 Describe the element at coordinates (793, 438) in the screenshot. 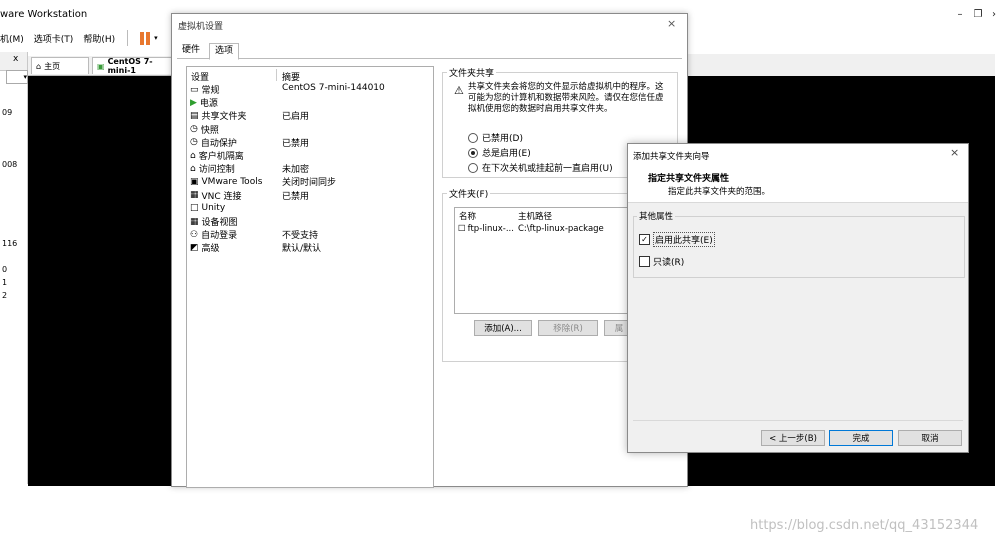

I see `back-button: < 上一步(B)` at that location.